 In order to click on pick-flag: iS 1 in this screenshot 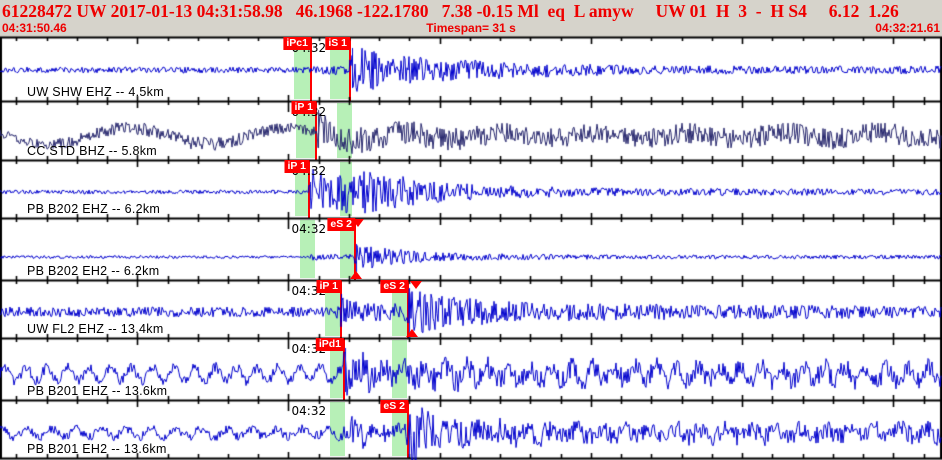, I will do `click(337, 43)`.